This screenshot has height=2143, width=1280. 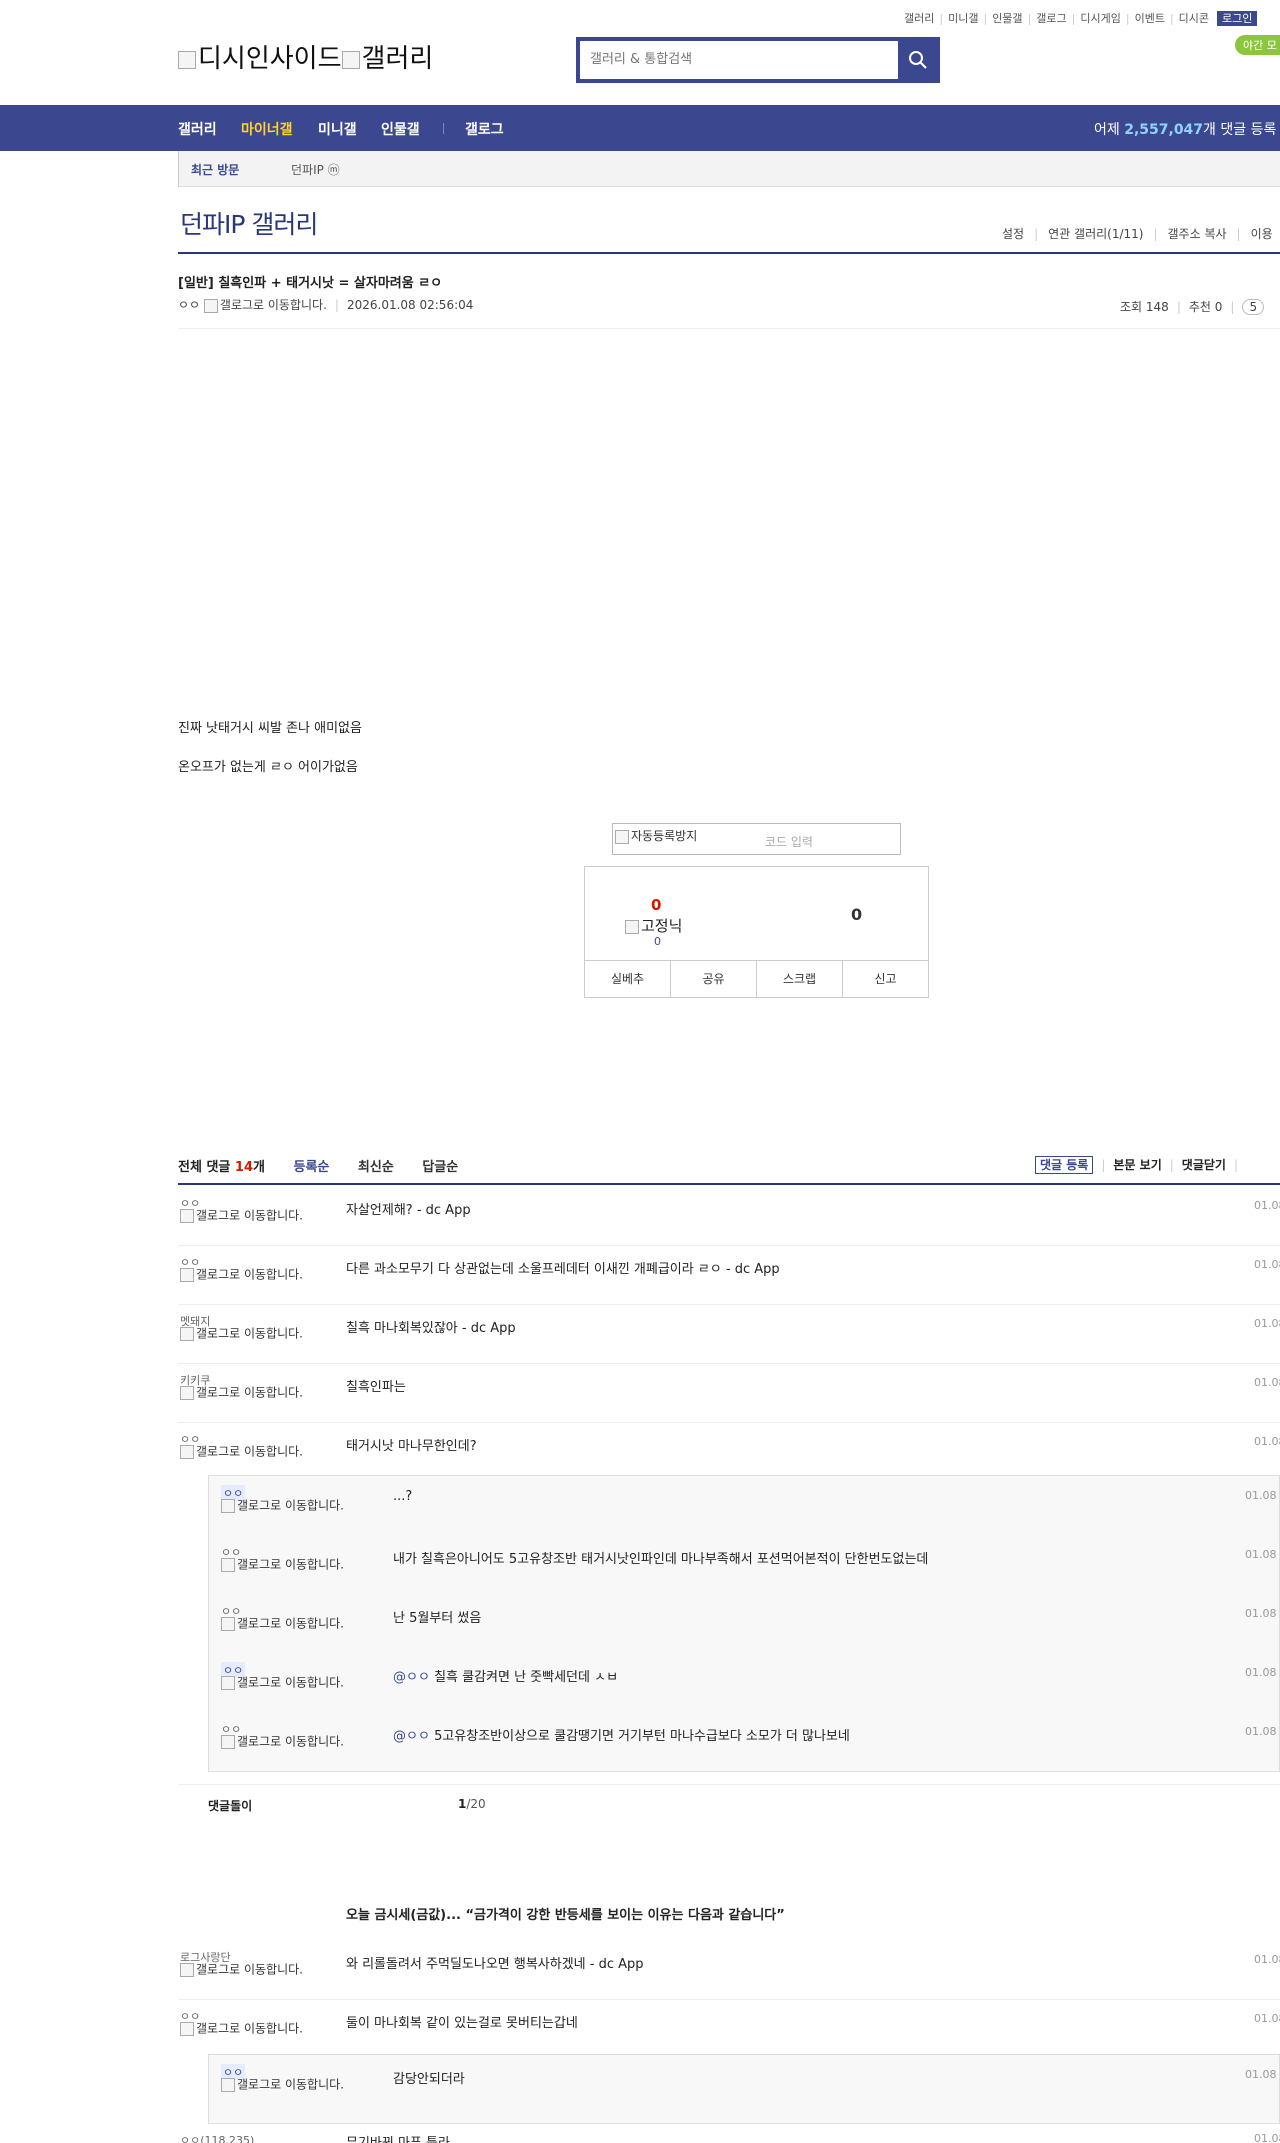 What do you see at coordinates (729, 1393) in the screenshot?
I see `comment-row: 키키쿠 갤로그로 이동합니다. 칠흑인파는 01.08` at bounding box center [729, 1393].